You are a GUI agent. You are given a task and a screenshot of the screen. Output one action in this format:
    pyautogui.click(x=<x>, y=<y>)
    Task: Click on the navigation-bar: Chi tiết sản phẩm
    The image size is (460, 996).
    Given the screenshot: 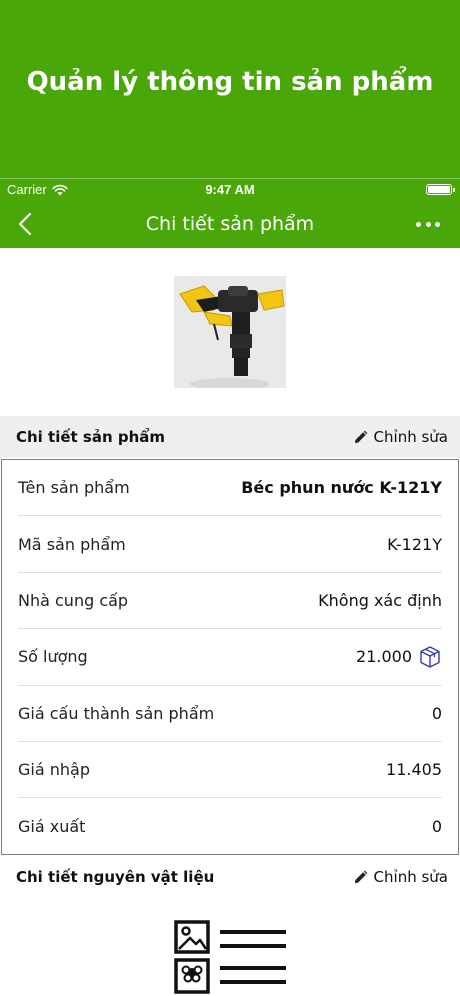 What is the action you would take?
    pyautogui.click(x=230, y=224)
    